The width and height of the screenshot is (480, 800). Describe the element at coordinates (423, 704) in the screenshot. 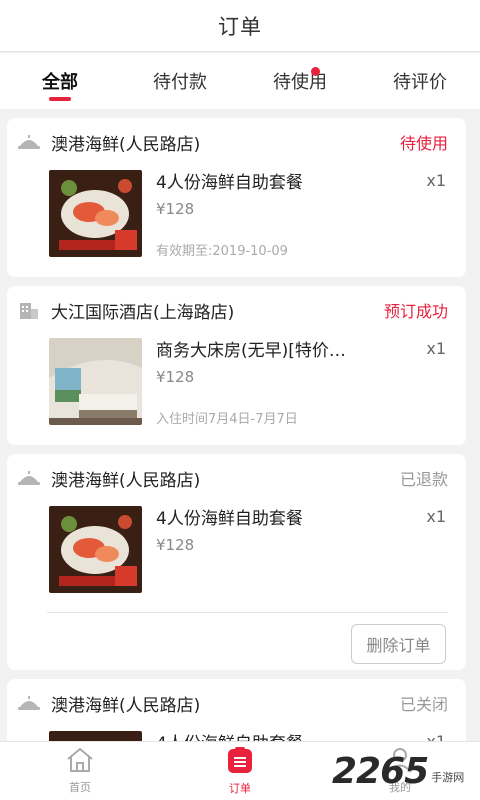

I see `order-status: 已关闭` at that location.